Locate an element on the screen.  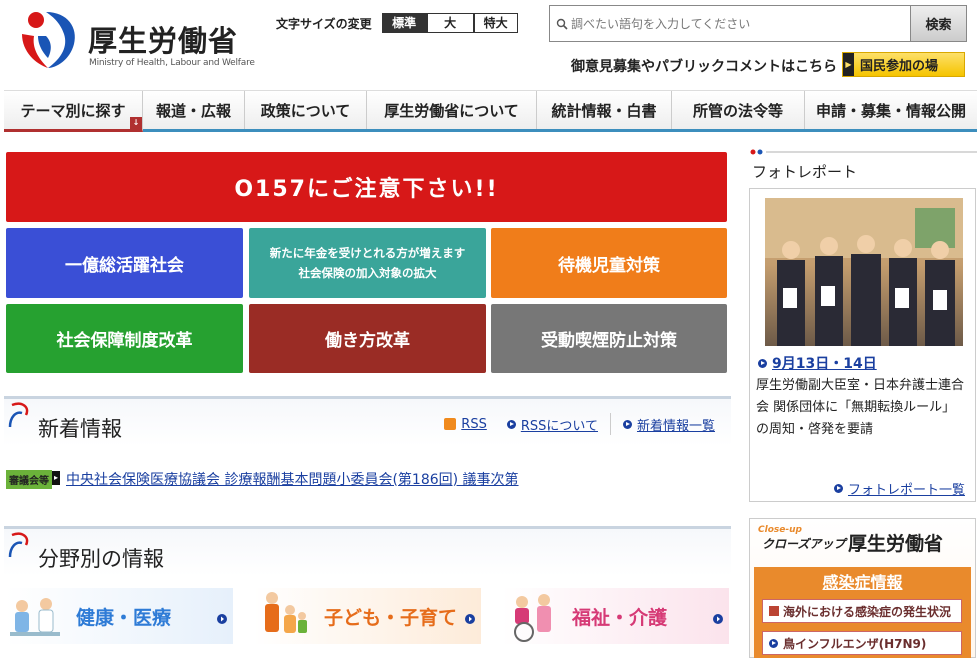
closeup-small-label: Close-up is located at coordinates (780, 530).